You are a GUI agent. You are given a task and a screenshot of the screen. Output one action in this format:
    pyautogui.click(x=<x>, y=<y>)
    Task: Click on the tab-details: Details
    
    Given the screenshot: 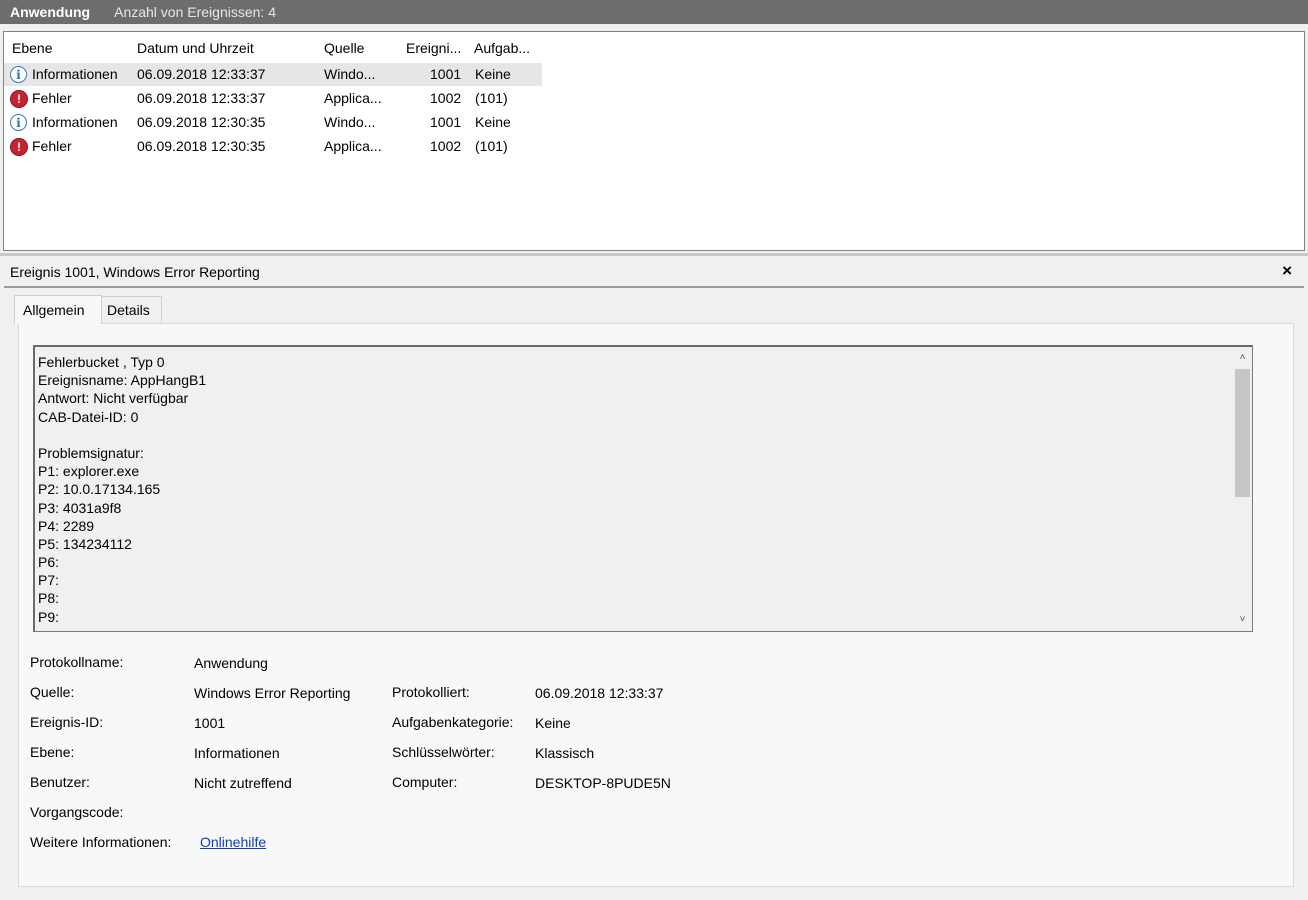 What is the action you would take?
    pyautogui.click(x=130, y=309)
    